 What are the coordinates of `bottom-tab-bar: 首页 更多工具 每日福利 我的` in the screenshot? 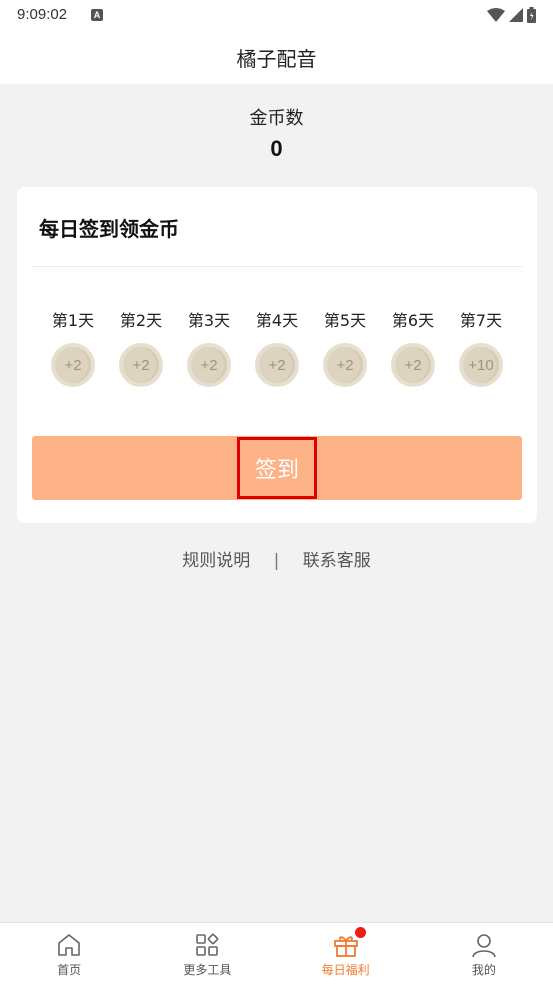 It's located at (276, 953).